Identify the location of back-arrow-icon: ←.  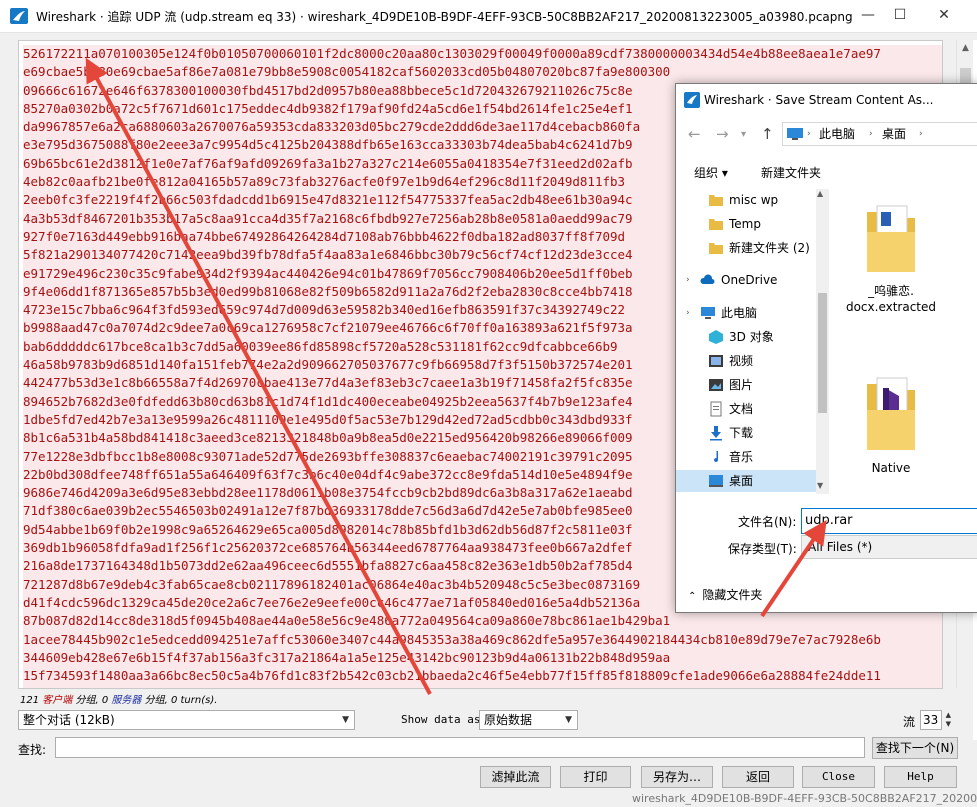
(694, 134).